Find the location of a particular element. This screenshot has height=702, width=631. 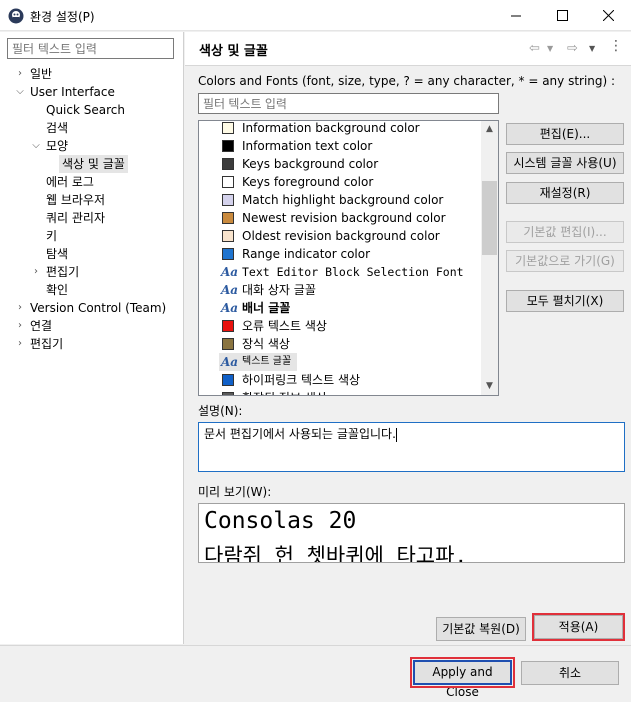

side-button: 재설정(R) is located at coordinates (565, 193).